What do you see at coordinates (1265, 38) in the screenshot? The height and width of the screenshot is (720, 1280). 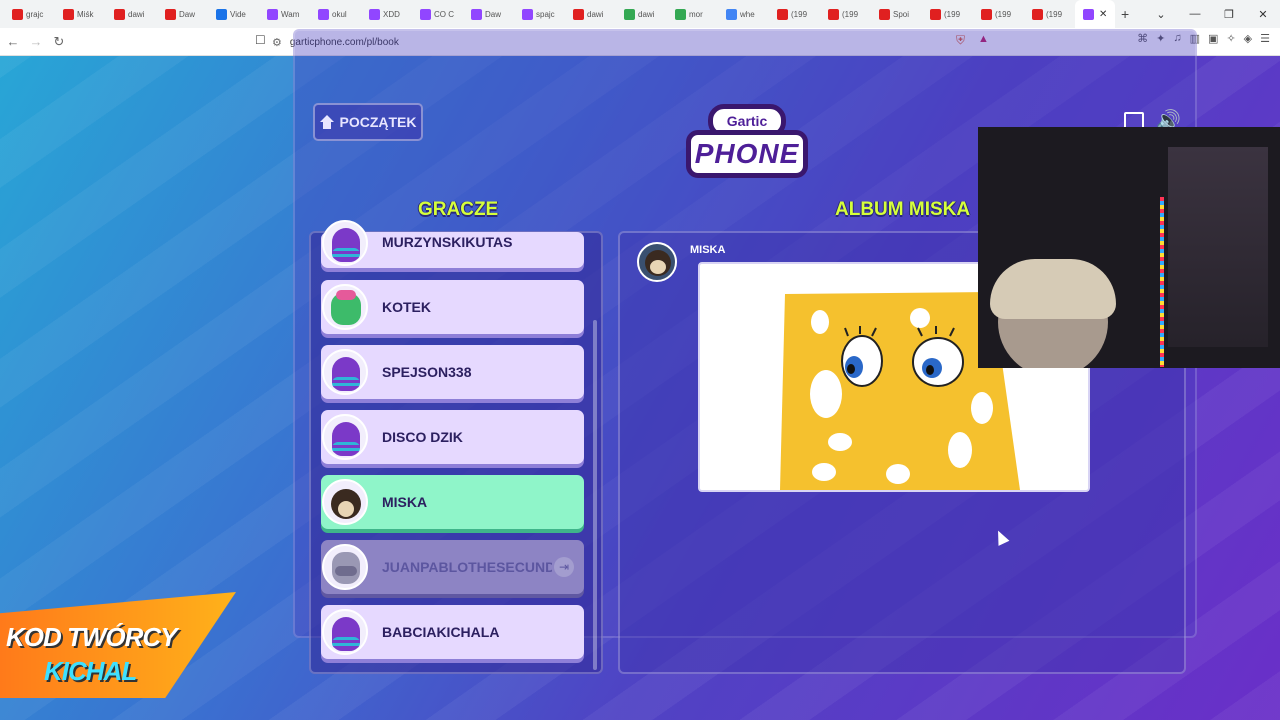 I see `menu-icon: ☰` at bounding box center [1265, 38].